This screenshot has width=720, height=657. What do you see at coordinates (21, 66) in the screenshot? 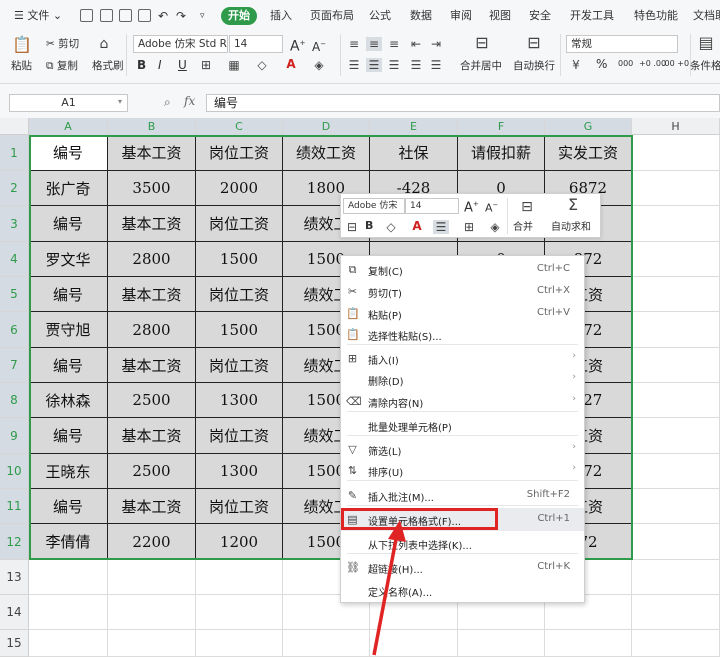
I see `paste-button-label: 粘贴` at bounding box center [21, 66].